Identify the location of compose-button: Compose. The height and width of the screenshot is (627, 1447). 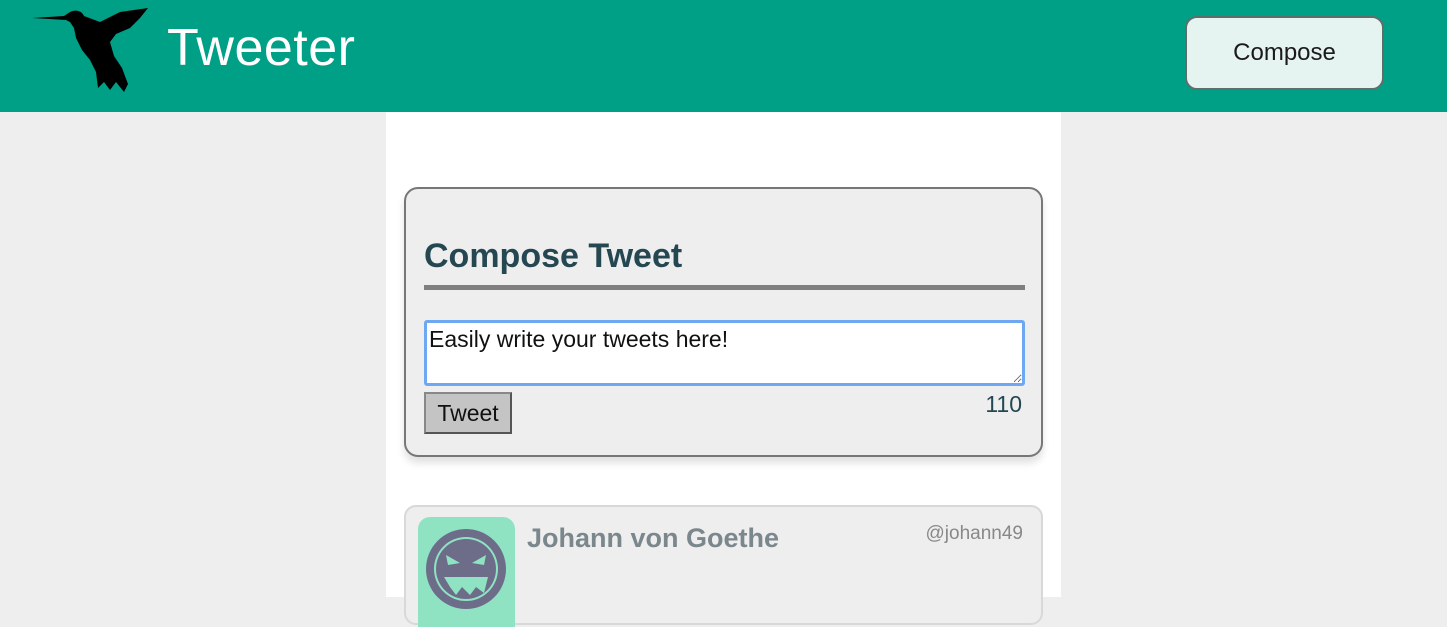
(1284, 53).